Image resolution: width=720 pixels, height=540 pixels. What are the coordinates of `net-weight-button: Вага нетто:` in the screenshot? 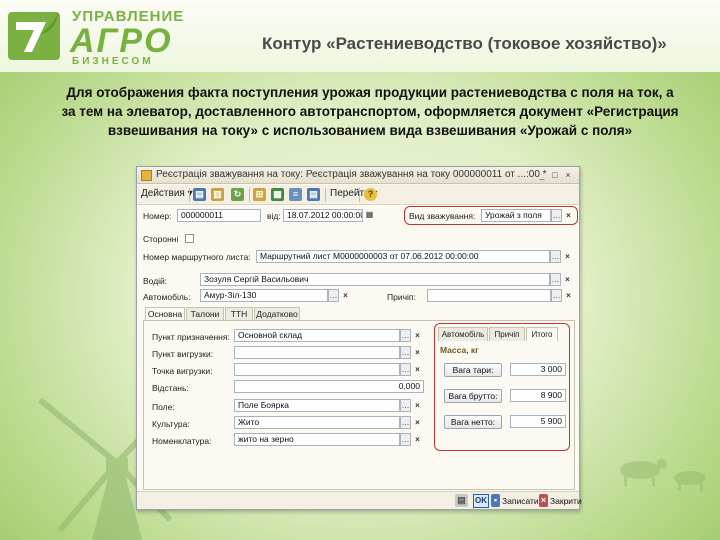 It's located at (473, 422).